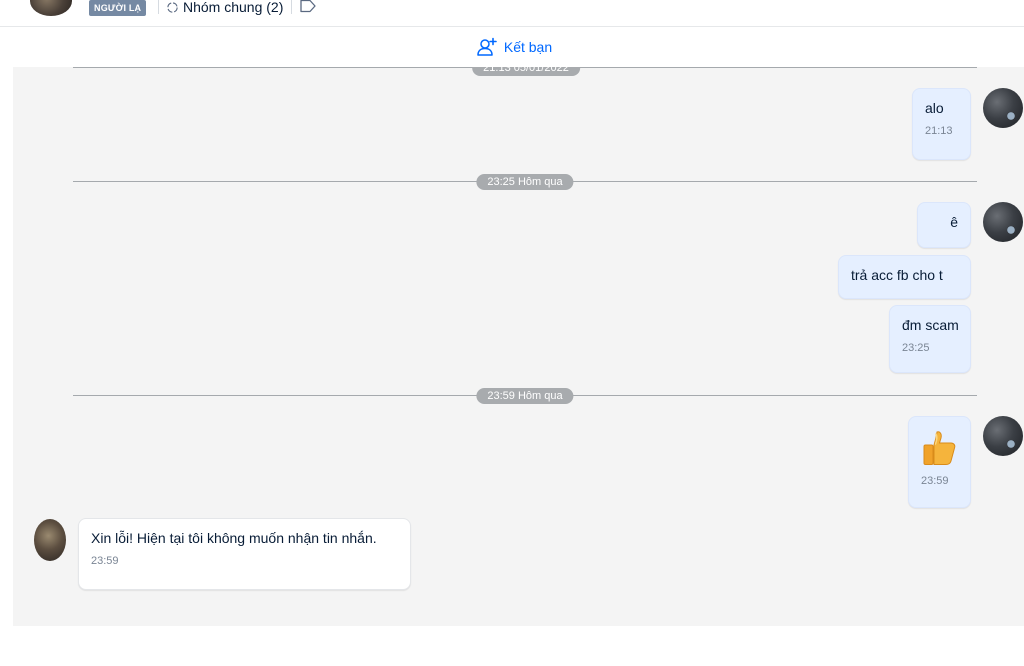  I want to click on add-friend-button: Kết bạn, so click(514, 47).